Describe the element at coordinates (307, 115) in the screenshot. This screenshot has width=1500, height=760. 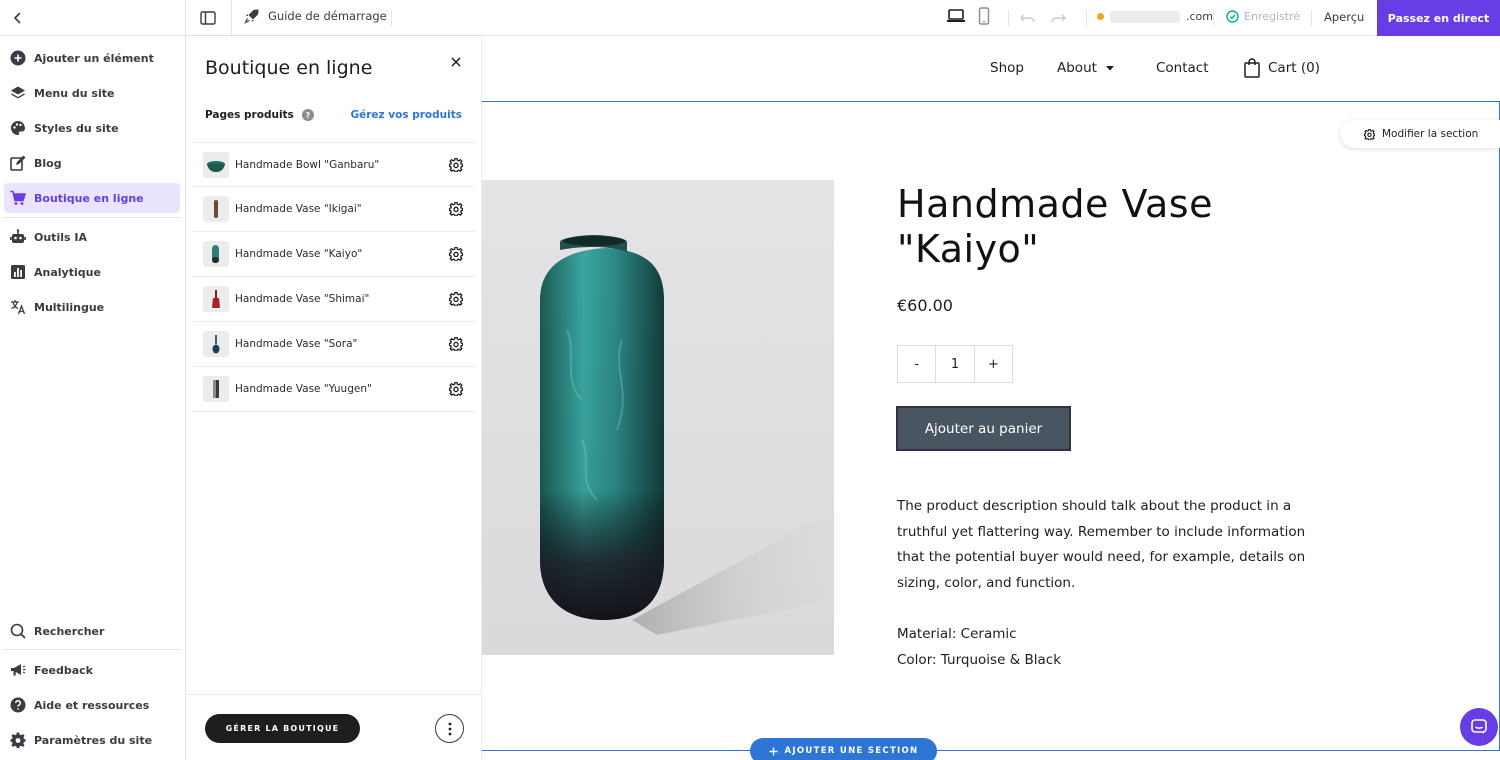
I see `question-icon: ?` at that location.